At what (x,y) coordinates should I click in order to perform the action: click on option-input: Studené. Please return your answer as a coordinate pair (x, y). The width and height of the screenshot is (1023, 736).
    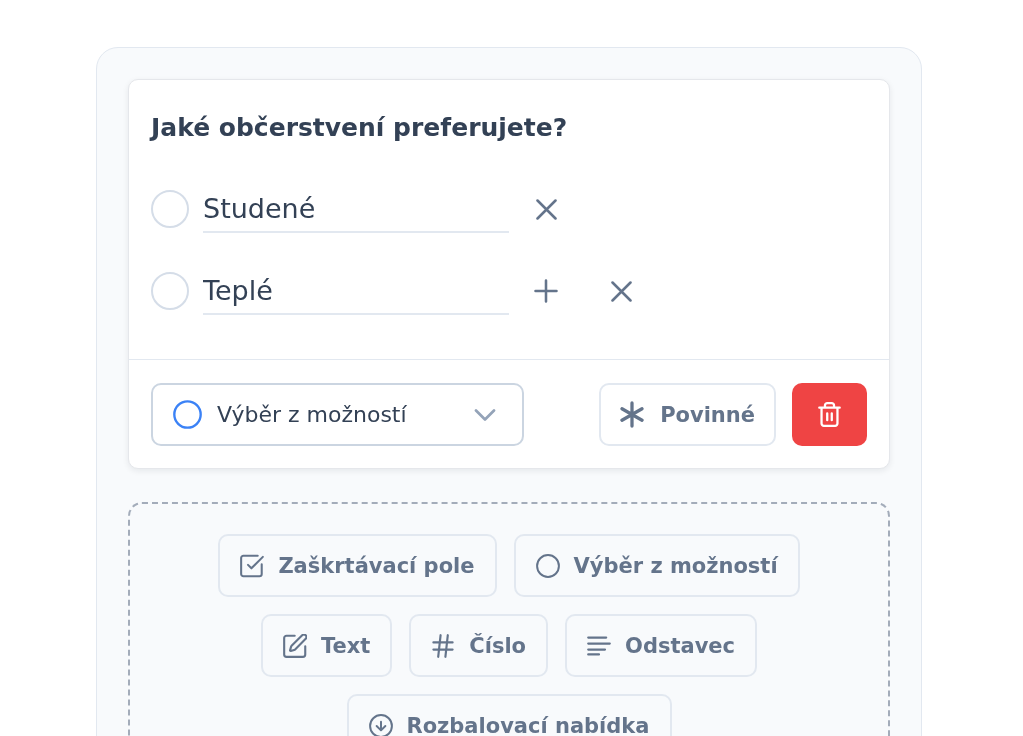
    Looking at the image, I should click on (356, 209).